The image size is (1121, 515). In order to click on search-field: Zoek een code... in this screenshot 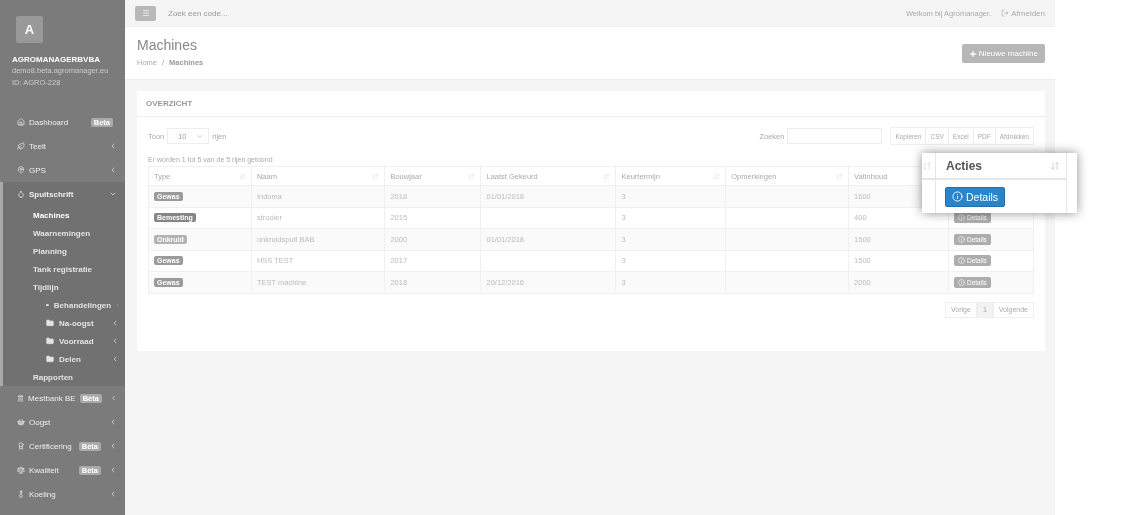, I will do `click(531, 13)`.